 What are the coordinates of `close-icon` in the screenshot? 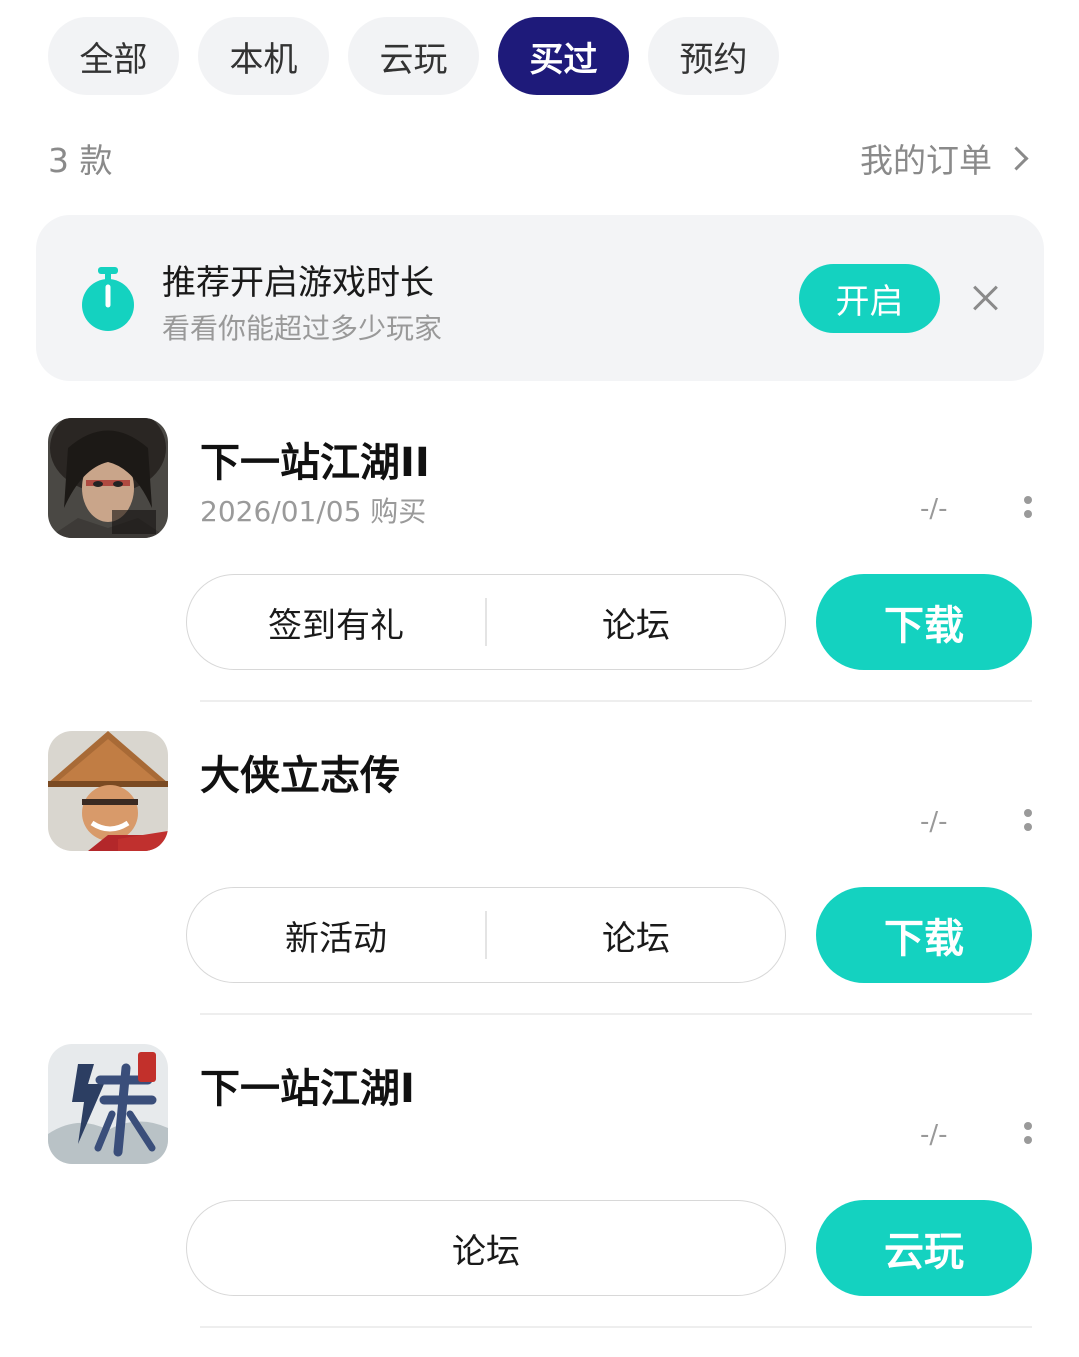 It's located at (985, 298).